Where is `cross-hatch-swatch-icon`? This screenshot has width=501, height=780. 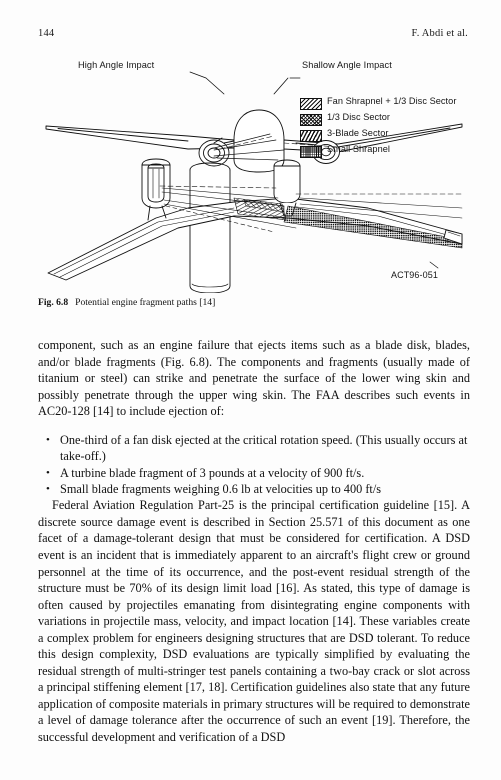 cross-hatch-swatch-icon is located at coordinates (311, 120).